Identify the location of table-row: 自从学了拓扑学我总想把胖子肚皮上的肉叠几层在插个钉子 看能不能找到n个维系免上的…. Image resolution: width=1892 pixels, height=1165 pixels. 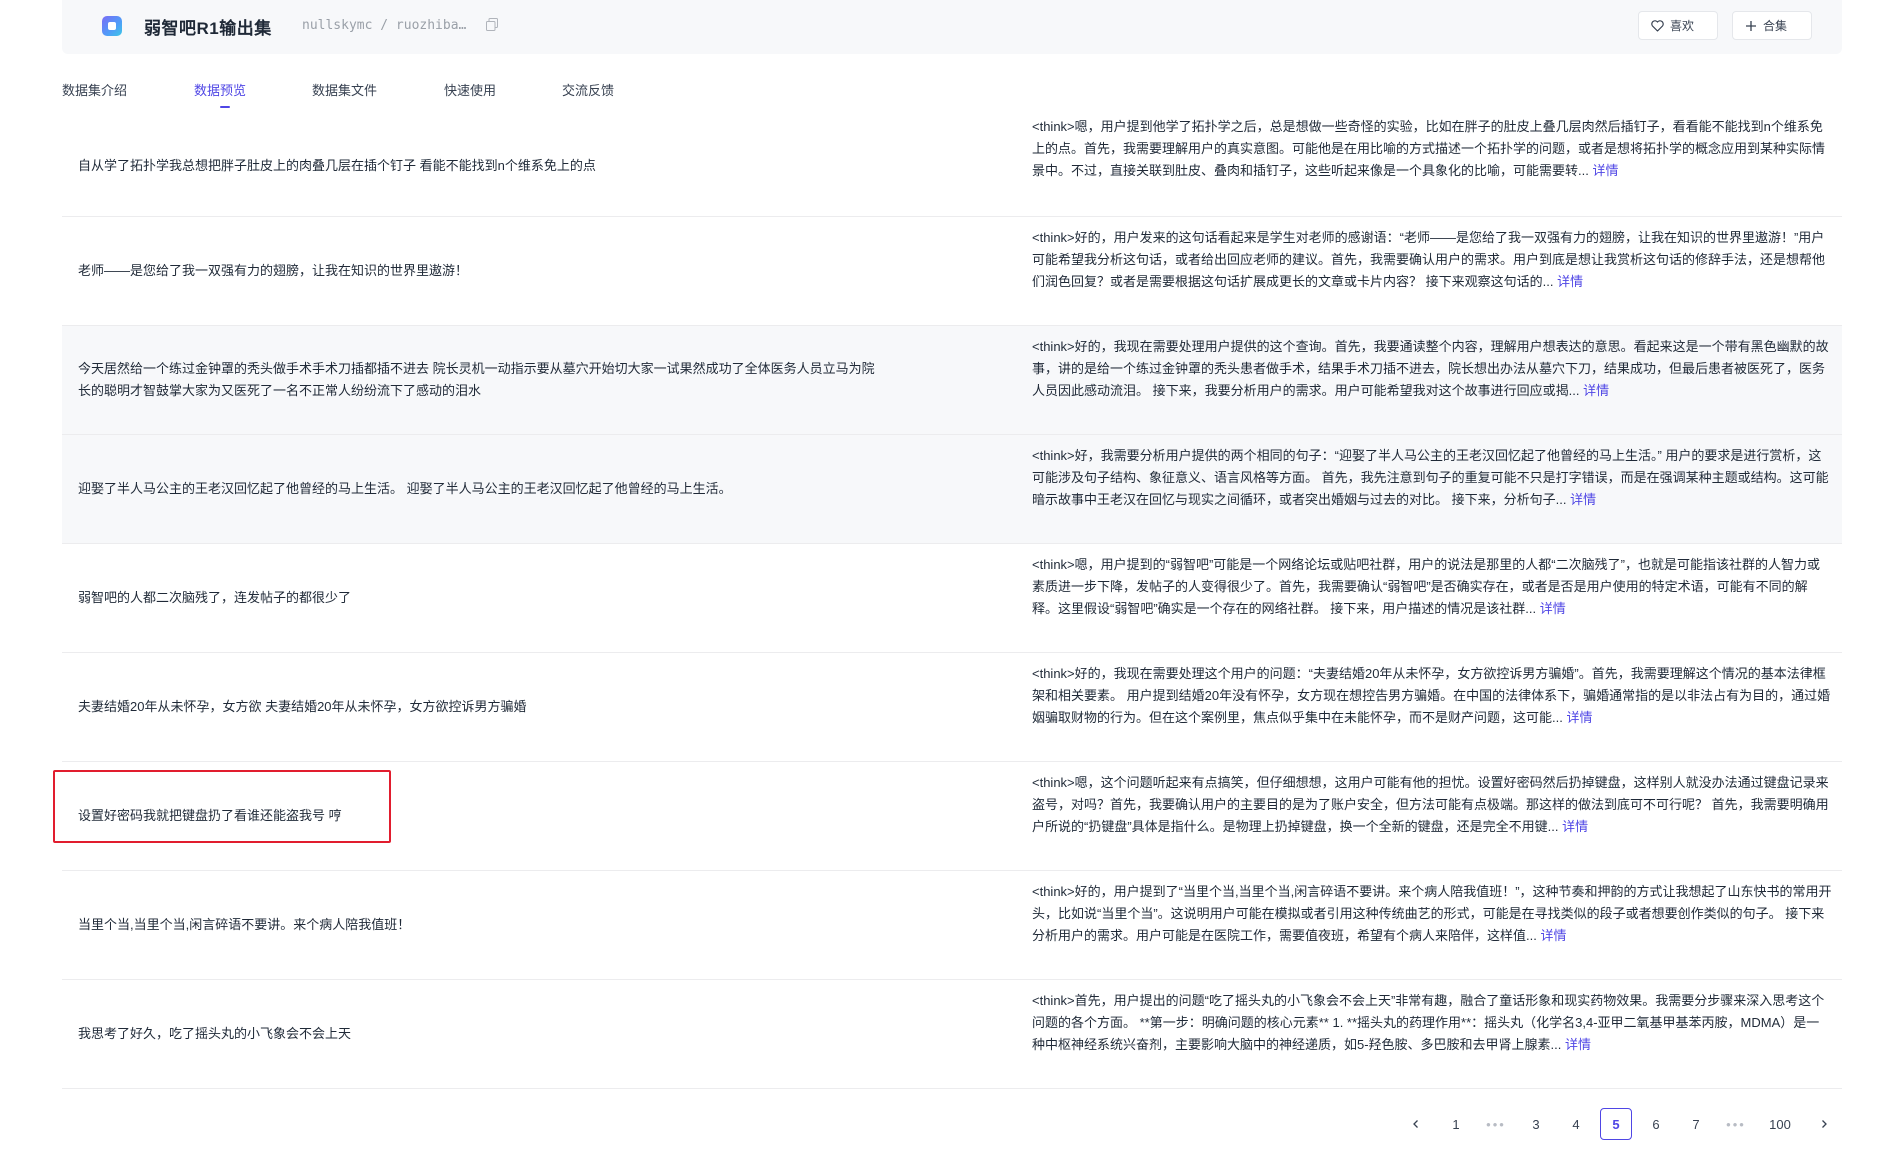
(952, 166).